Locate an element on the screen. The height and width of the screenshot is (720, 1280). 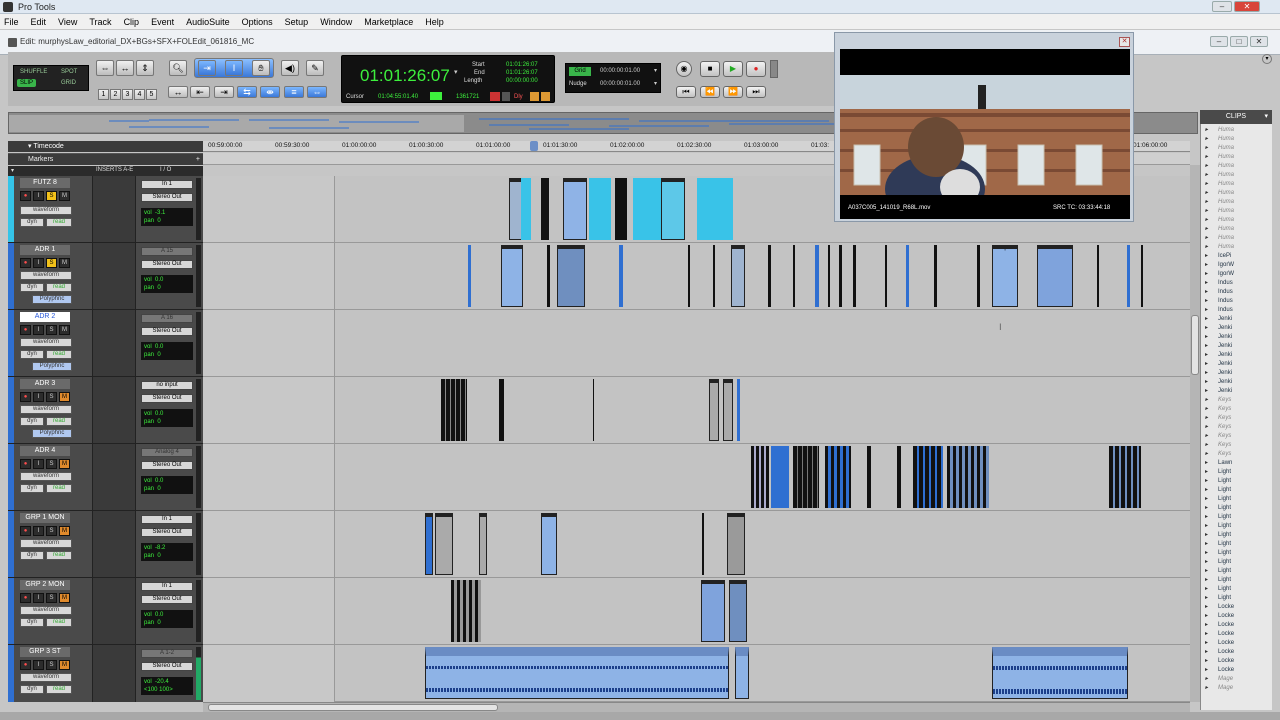
spot-mode-button: SPOT is located at coordinates (69, 72).